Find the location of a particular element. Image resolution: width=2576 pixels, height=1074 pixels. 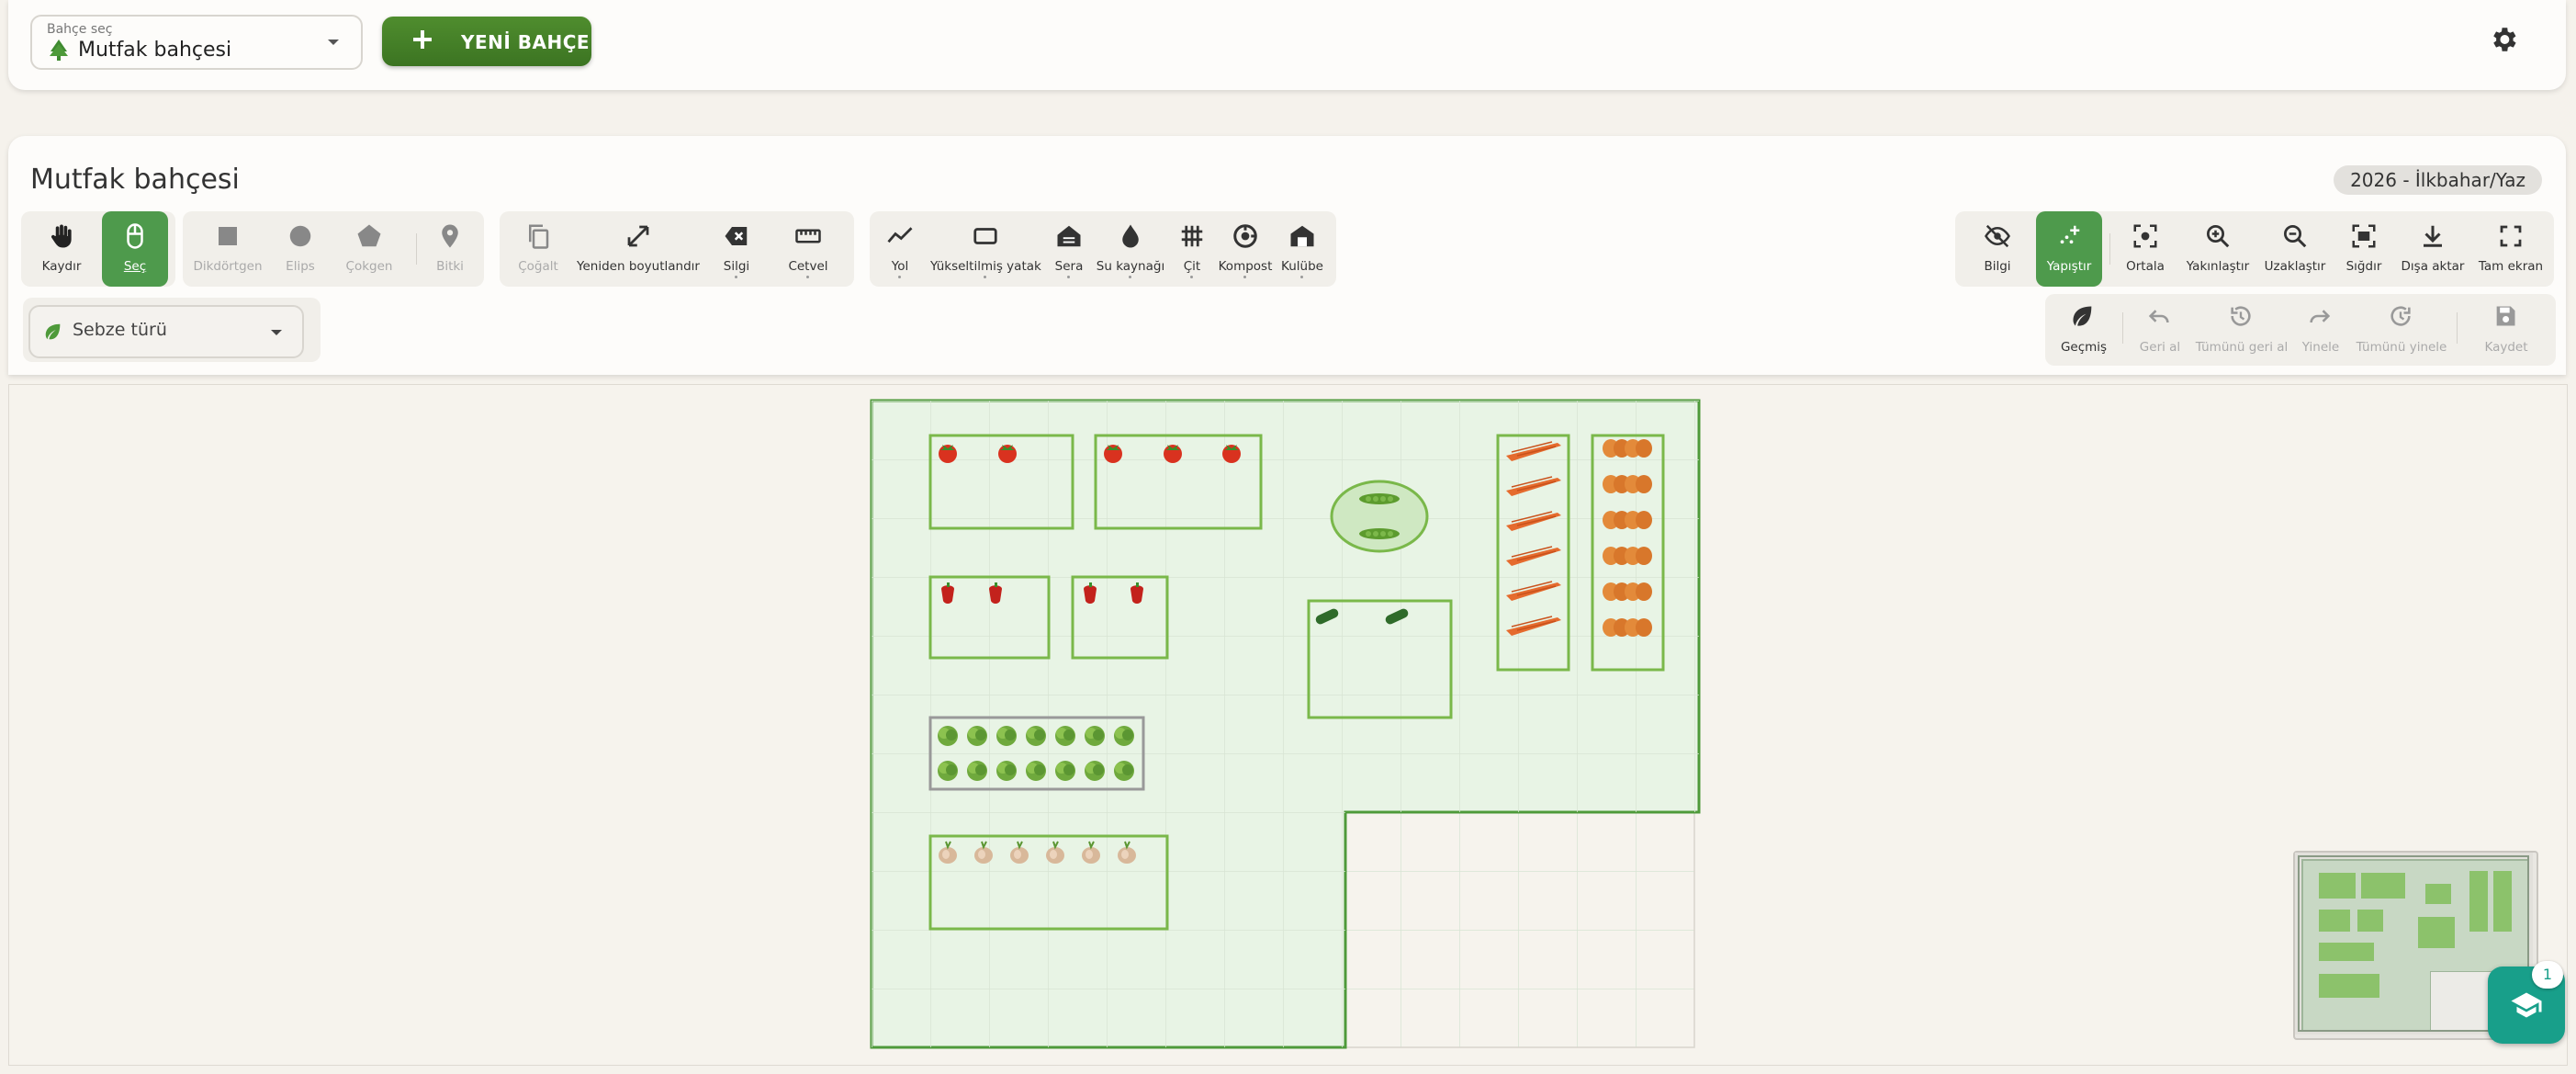

fullscreen-icon is located at coordinates (2511, 236).